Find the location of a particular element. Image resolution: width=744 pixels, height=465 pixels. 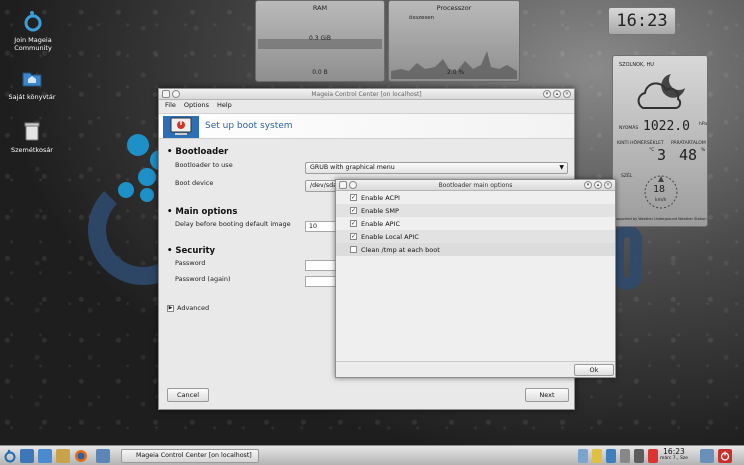

outside-temp-unit: °C is located at coordinates (652, 150).